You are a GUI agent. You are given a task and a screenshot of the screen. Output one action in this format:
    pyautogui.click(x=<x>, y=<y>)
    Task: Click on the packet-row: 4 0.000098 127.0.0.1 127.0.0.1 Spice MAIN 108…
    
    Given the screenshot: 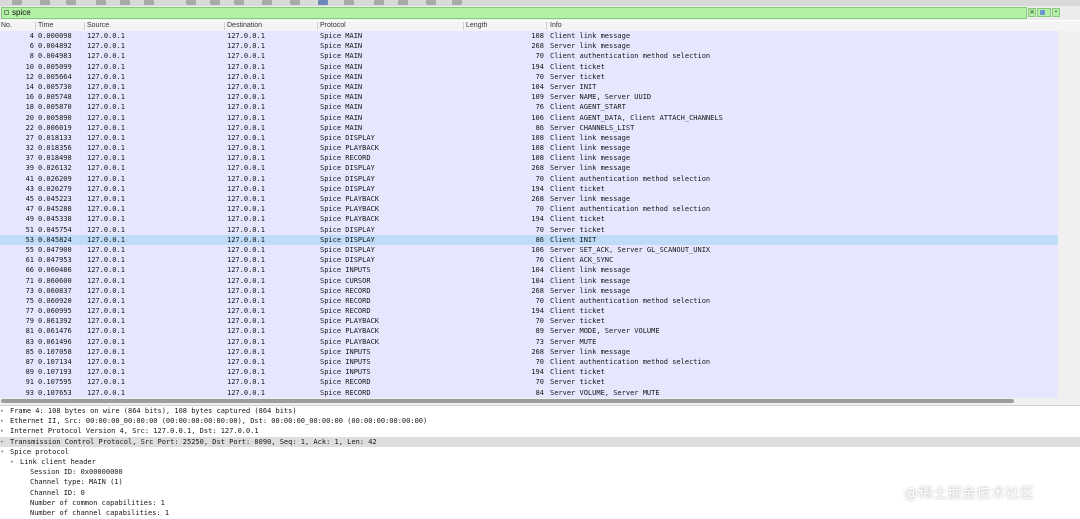 What is the action you would take?
    pyautogui.click(x=529, y=36)
    